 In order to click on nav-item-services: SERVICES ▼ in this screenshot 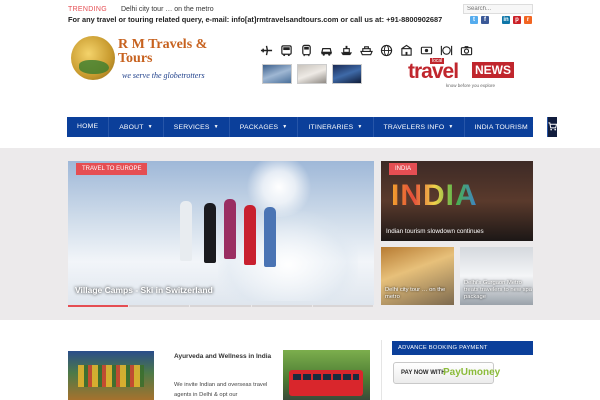, I will do `click(197, 127)`.